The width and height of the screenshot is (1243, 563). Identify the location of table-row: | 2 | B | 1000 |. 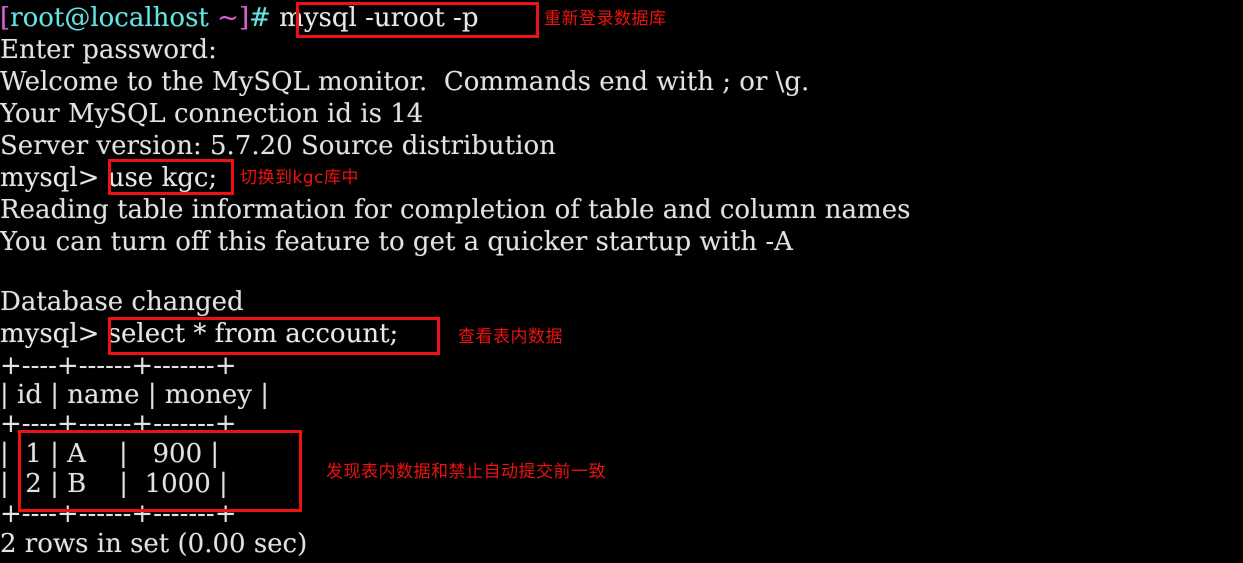
(114, 484).